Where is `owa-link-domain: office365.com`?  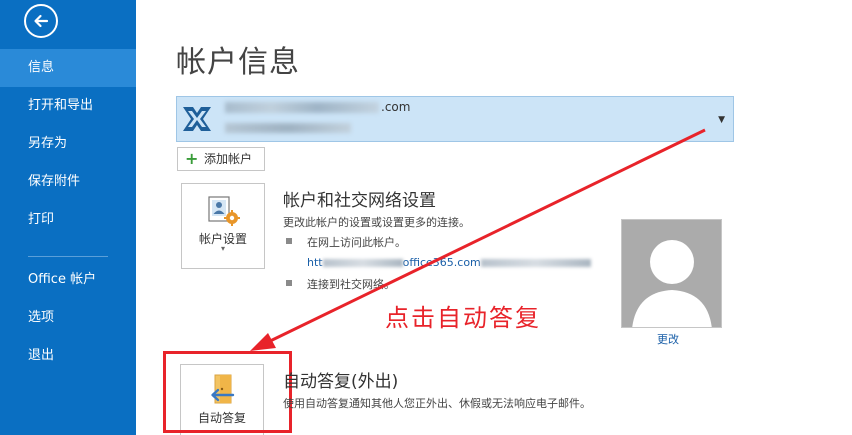
owa-link-domain: office365.com is located at coordinates (441, 262).